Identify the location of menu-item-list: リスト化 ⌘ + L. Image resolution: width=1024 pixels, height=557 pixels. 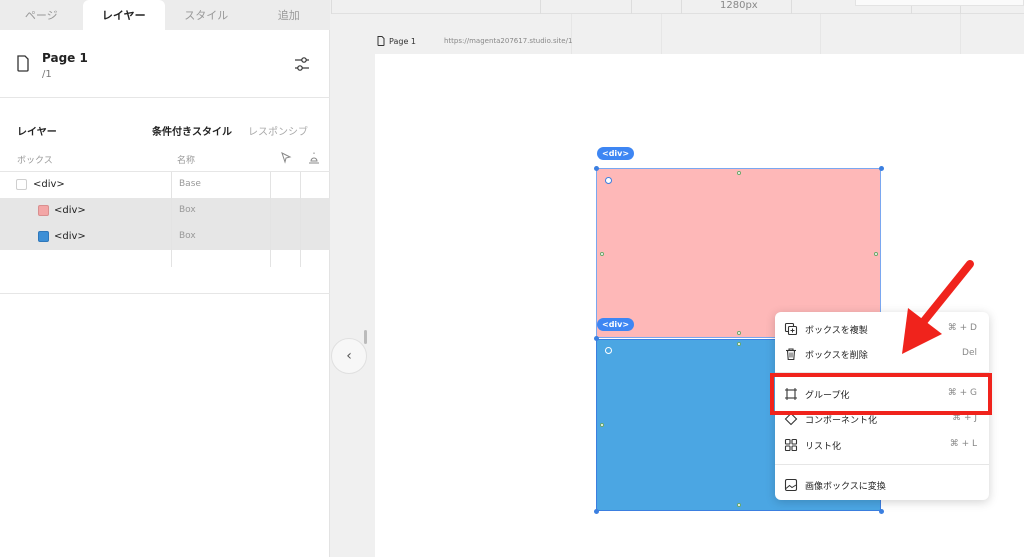
(882, 445).